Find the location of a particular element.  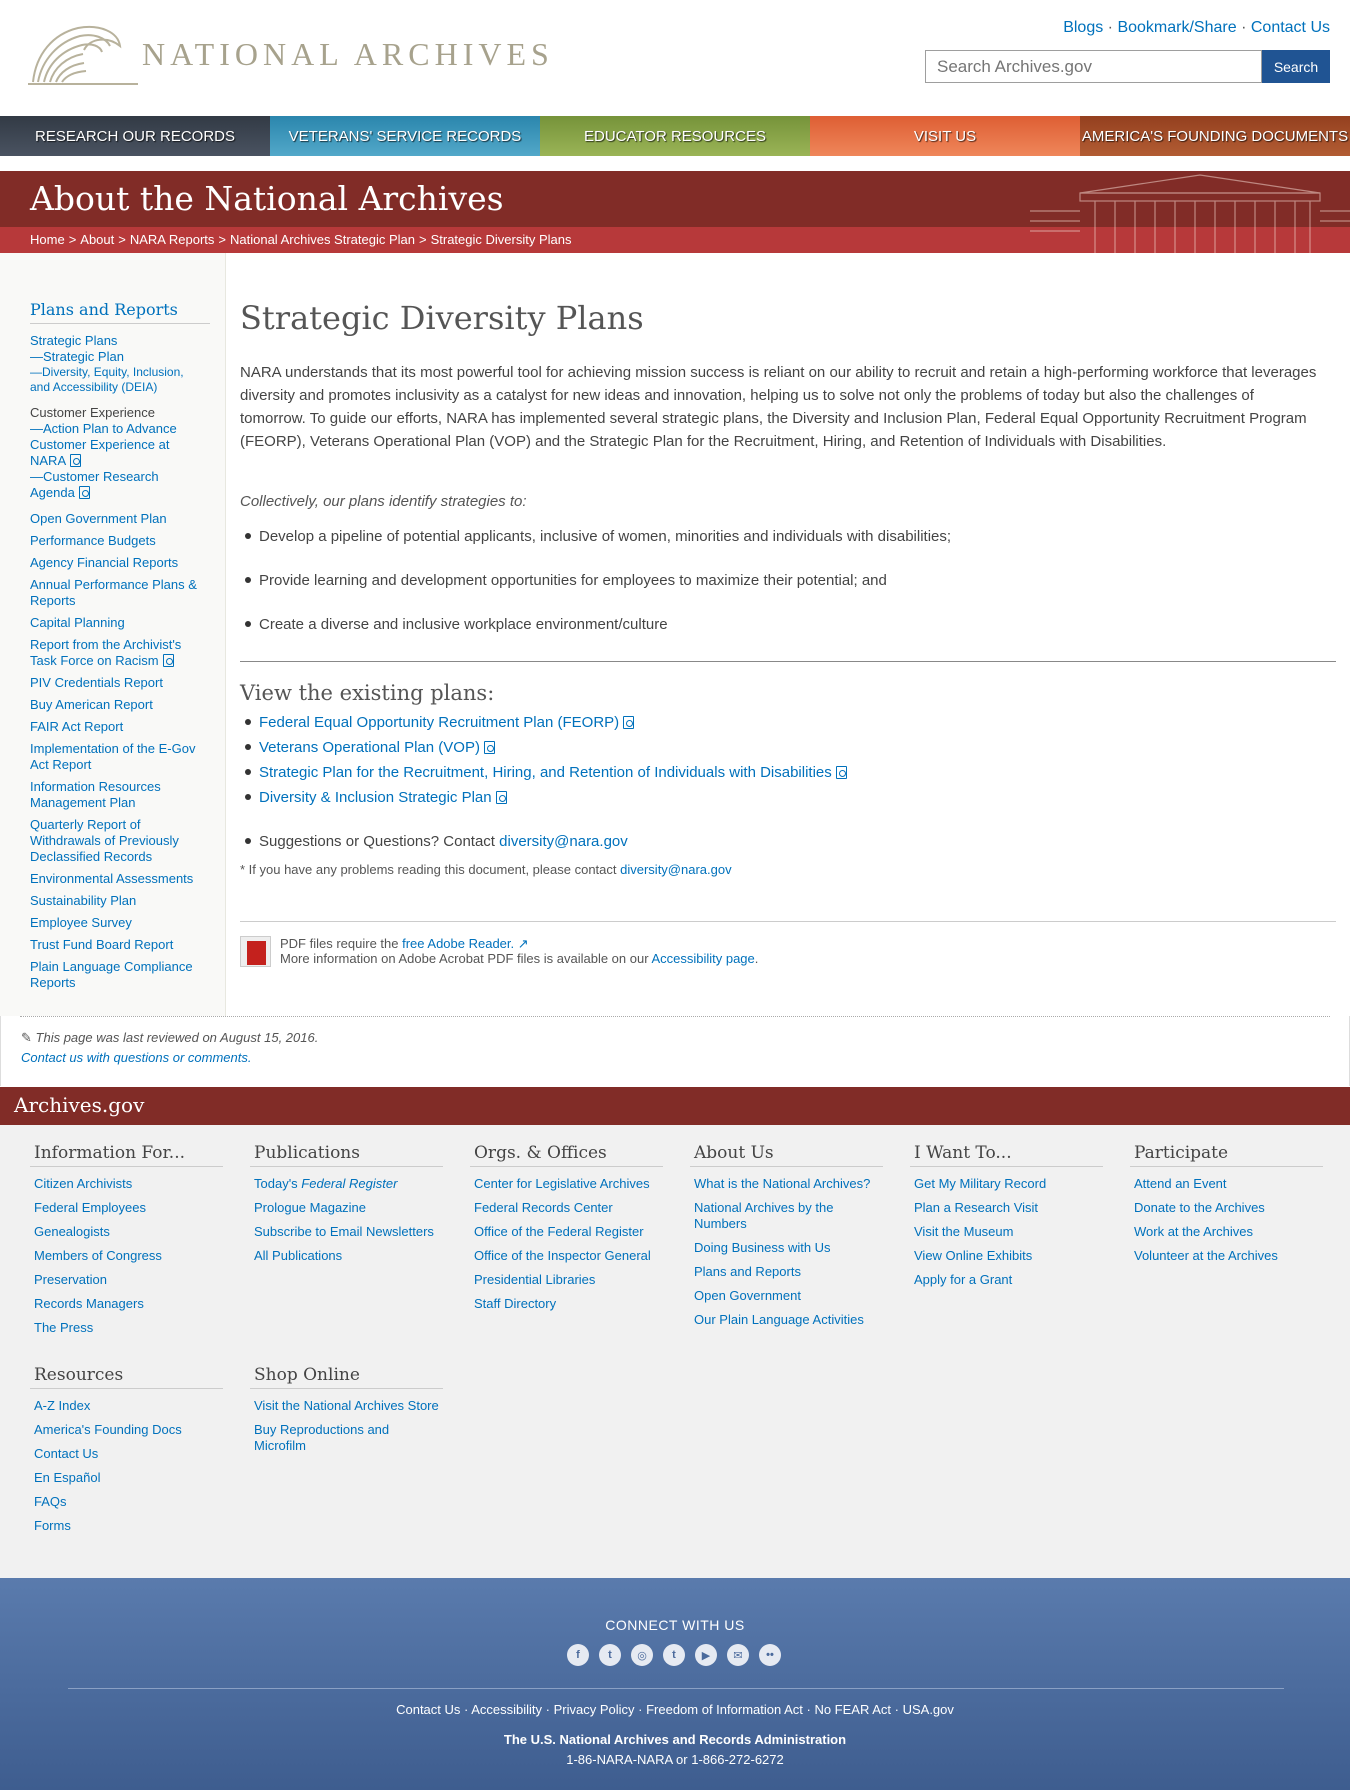

footer-link: Office of the Federal Register is located at coordinates (566, 1232).